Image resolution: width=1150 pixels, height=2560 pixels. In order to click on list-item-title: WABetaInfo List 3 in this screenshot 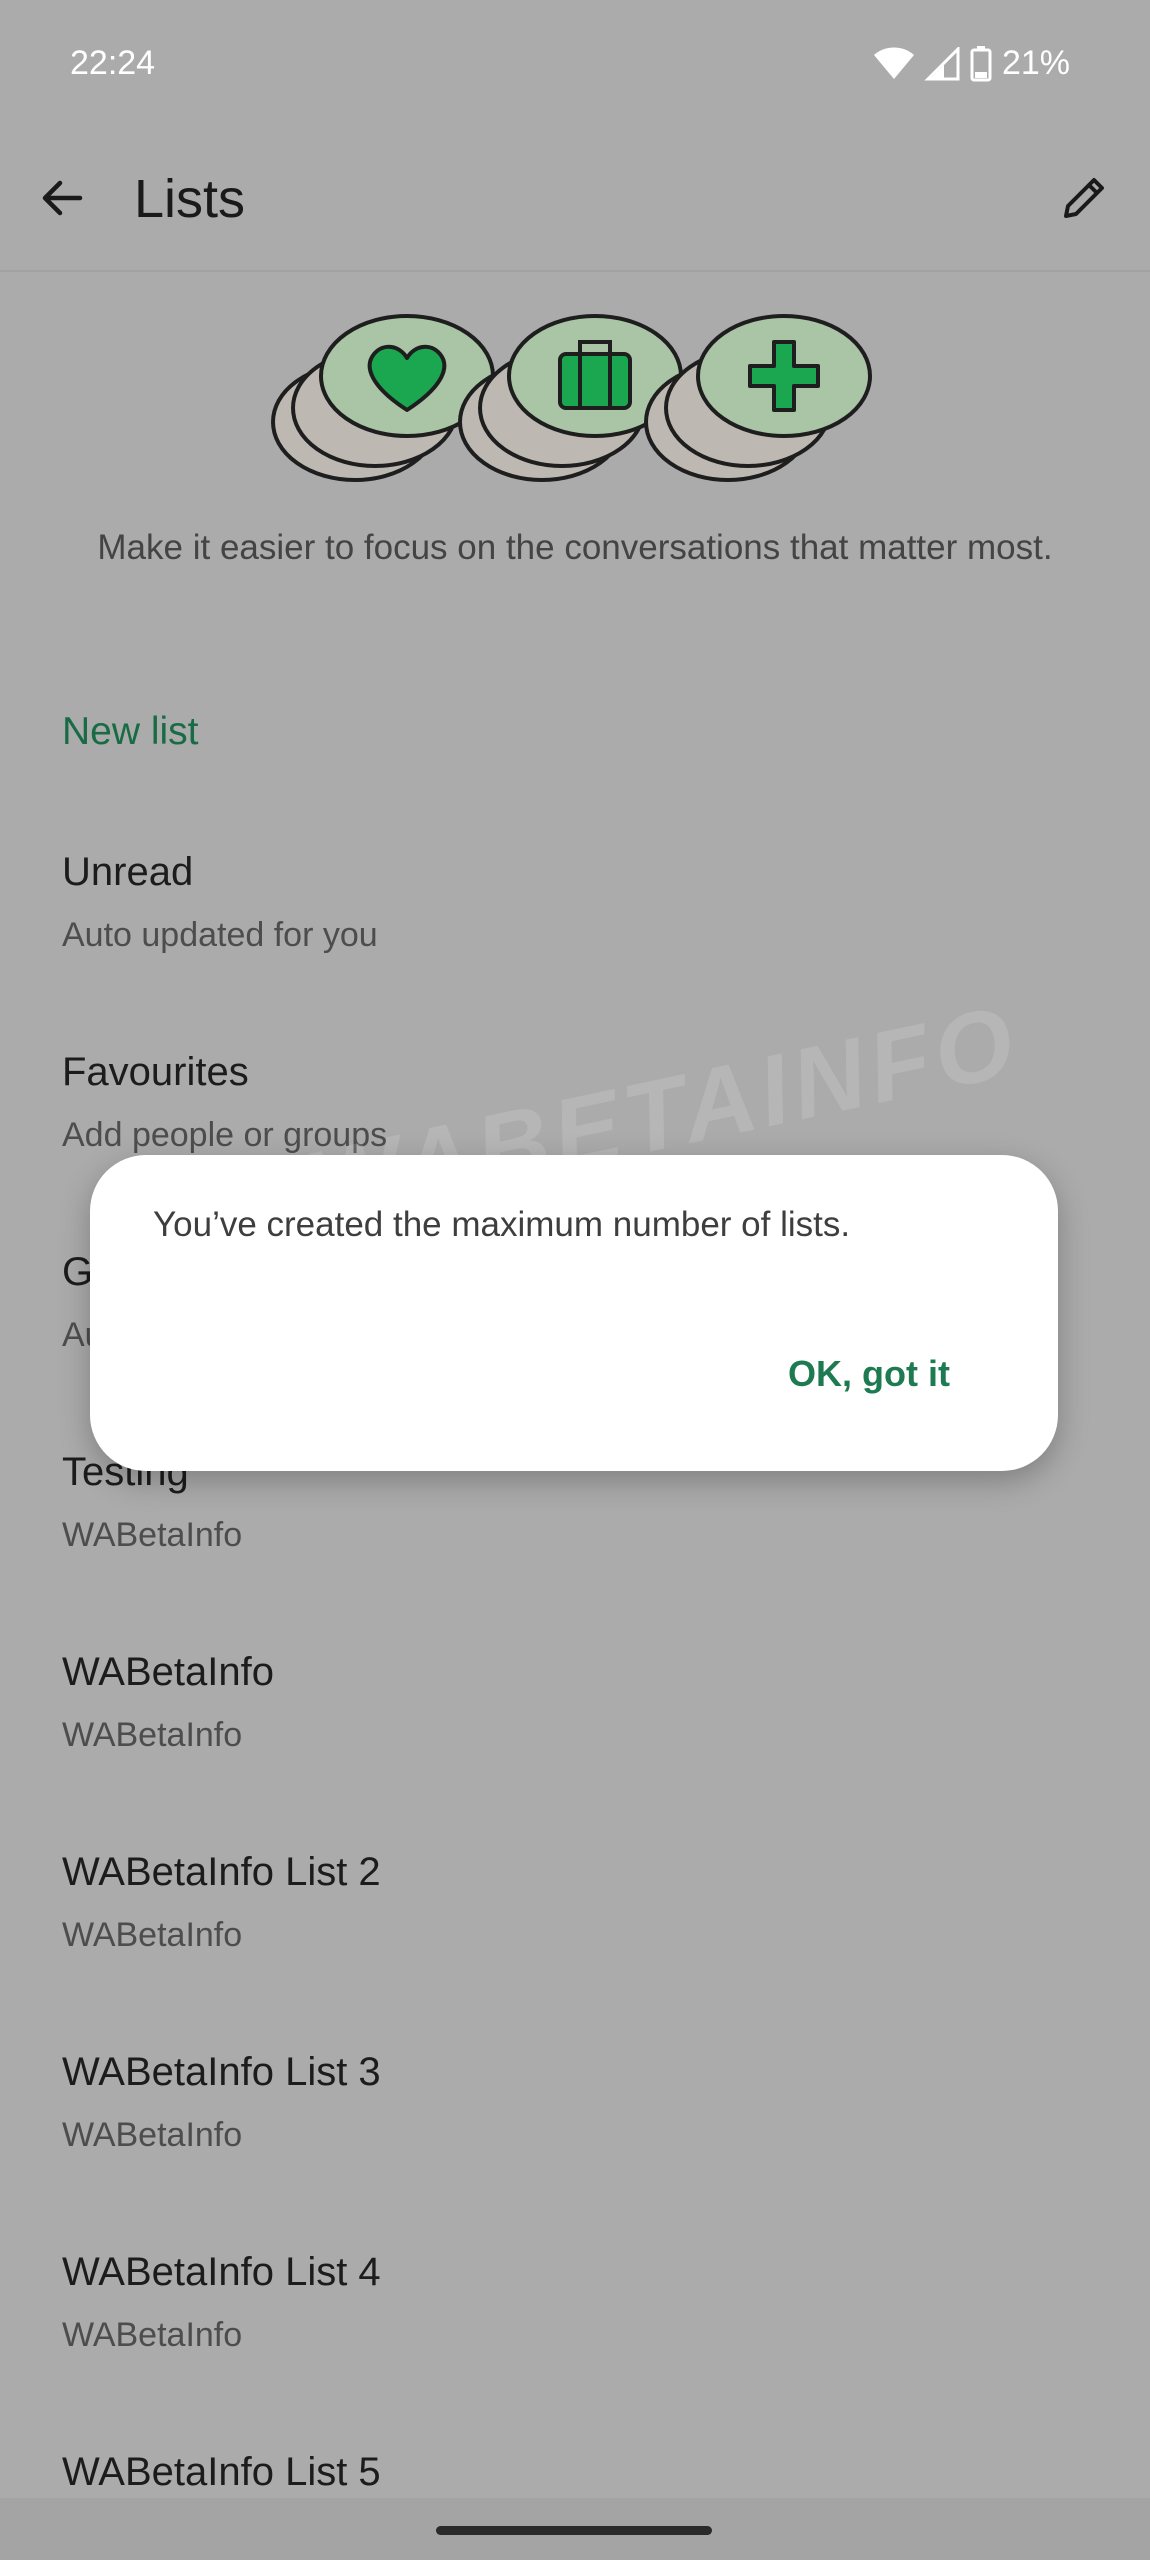, I will do `click(221, 2072)`.